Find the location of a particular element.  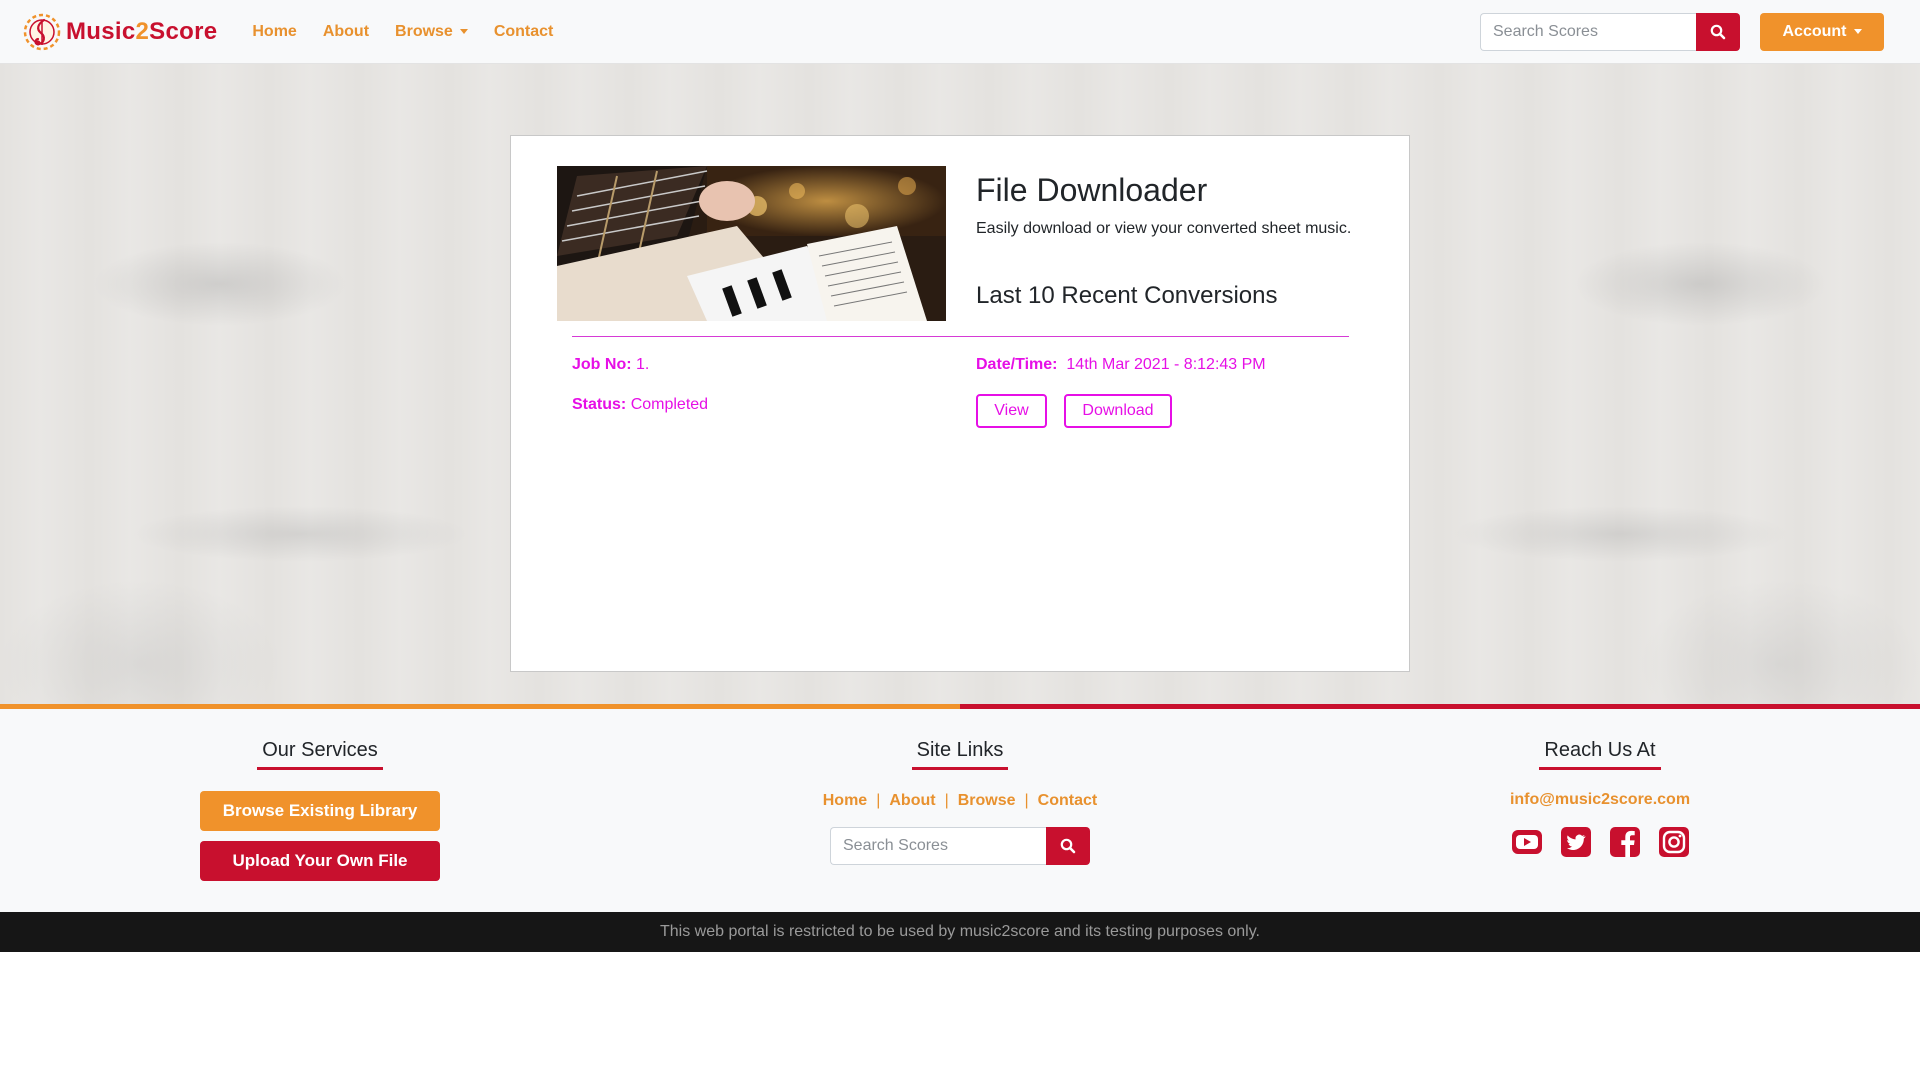

job-datetime-value: 14th Mar 2021 - 8:12:43 PM is located at coordinates (1166, 364).